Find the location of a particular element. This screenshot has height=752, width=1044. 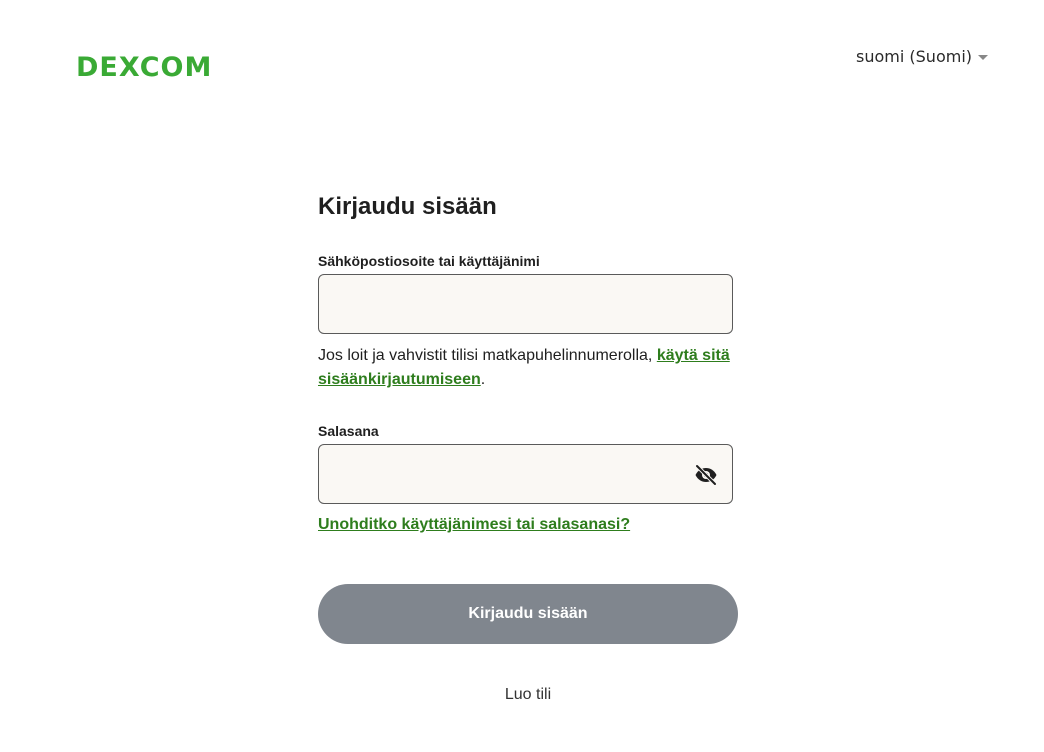

logo-text: Dexcom is located at coordinates (144, 63).